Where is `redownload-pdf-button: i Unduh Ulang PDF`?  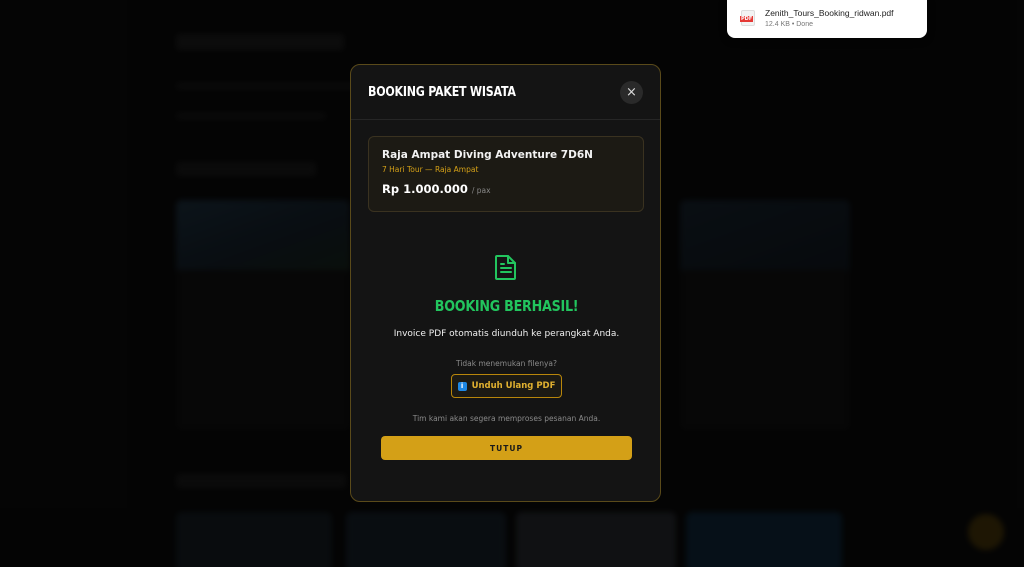 redownload-pdf-button: i Unduh Ulang PDF is located at coordinates (506, 386).